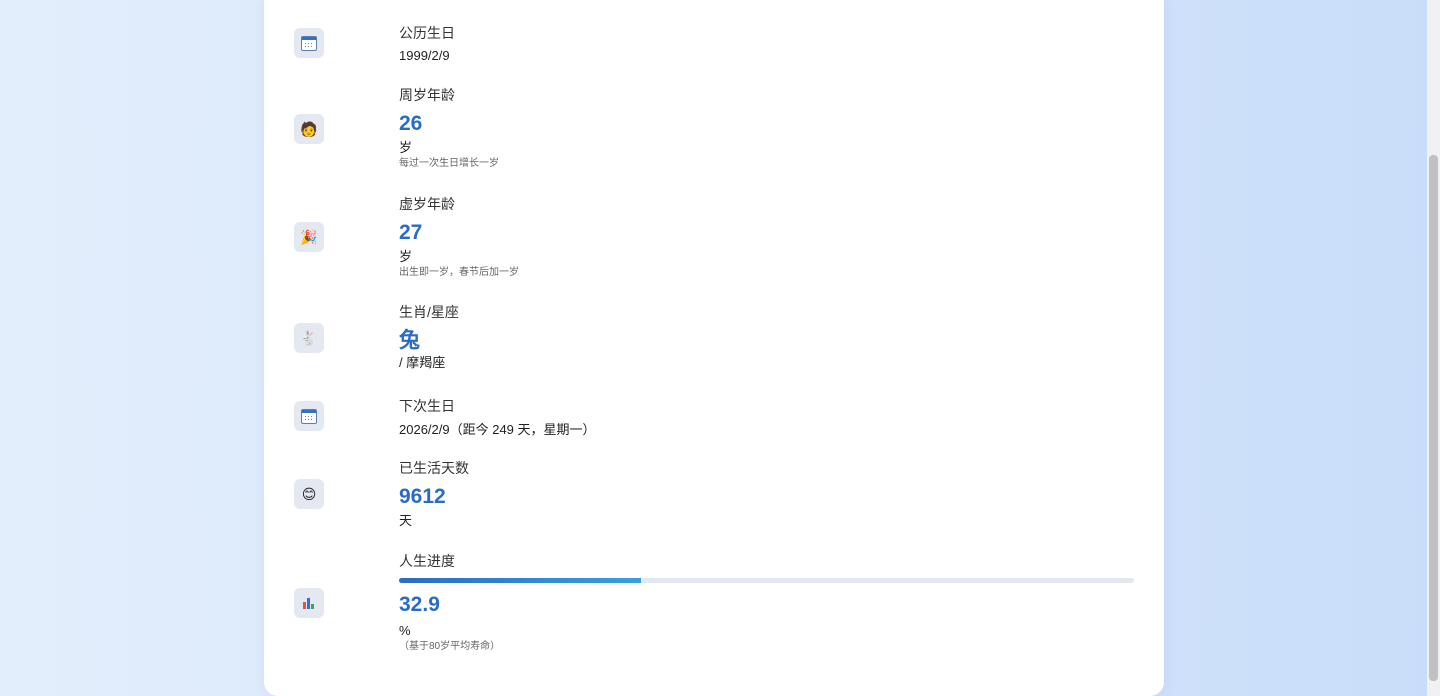 This screenshot has height=696, width=1440. I want to click on value-next-birthday: 2026/2/9（距今 249 天，星期一）, so click(497, 429).